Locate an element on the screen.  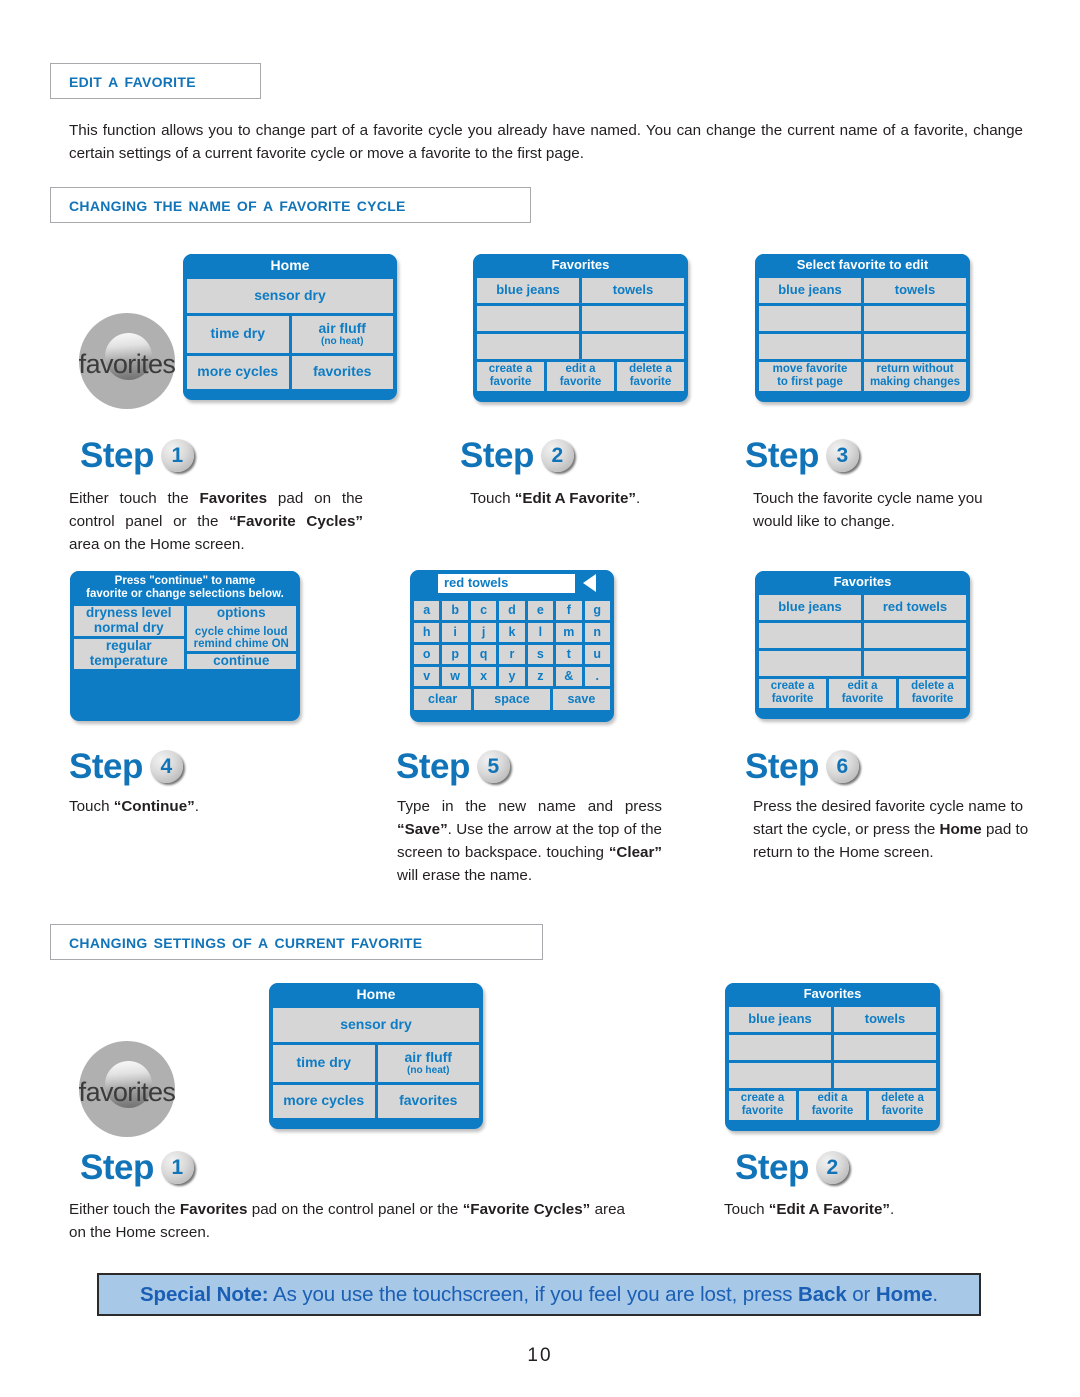
key-m: m is located at coordinates (569, 632).